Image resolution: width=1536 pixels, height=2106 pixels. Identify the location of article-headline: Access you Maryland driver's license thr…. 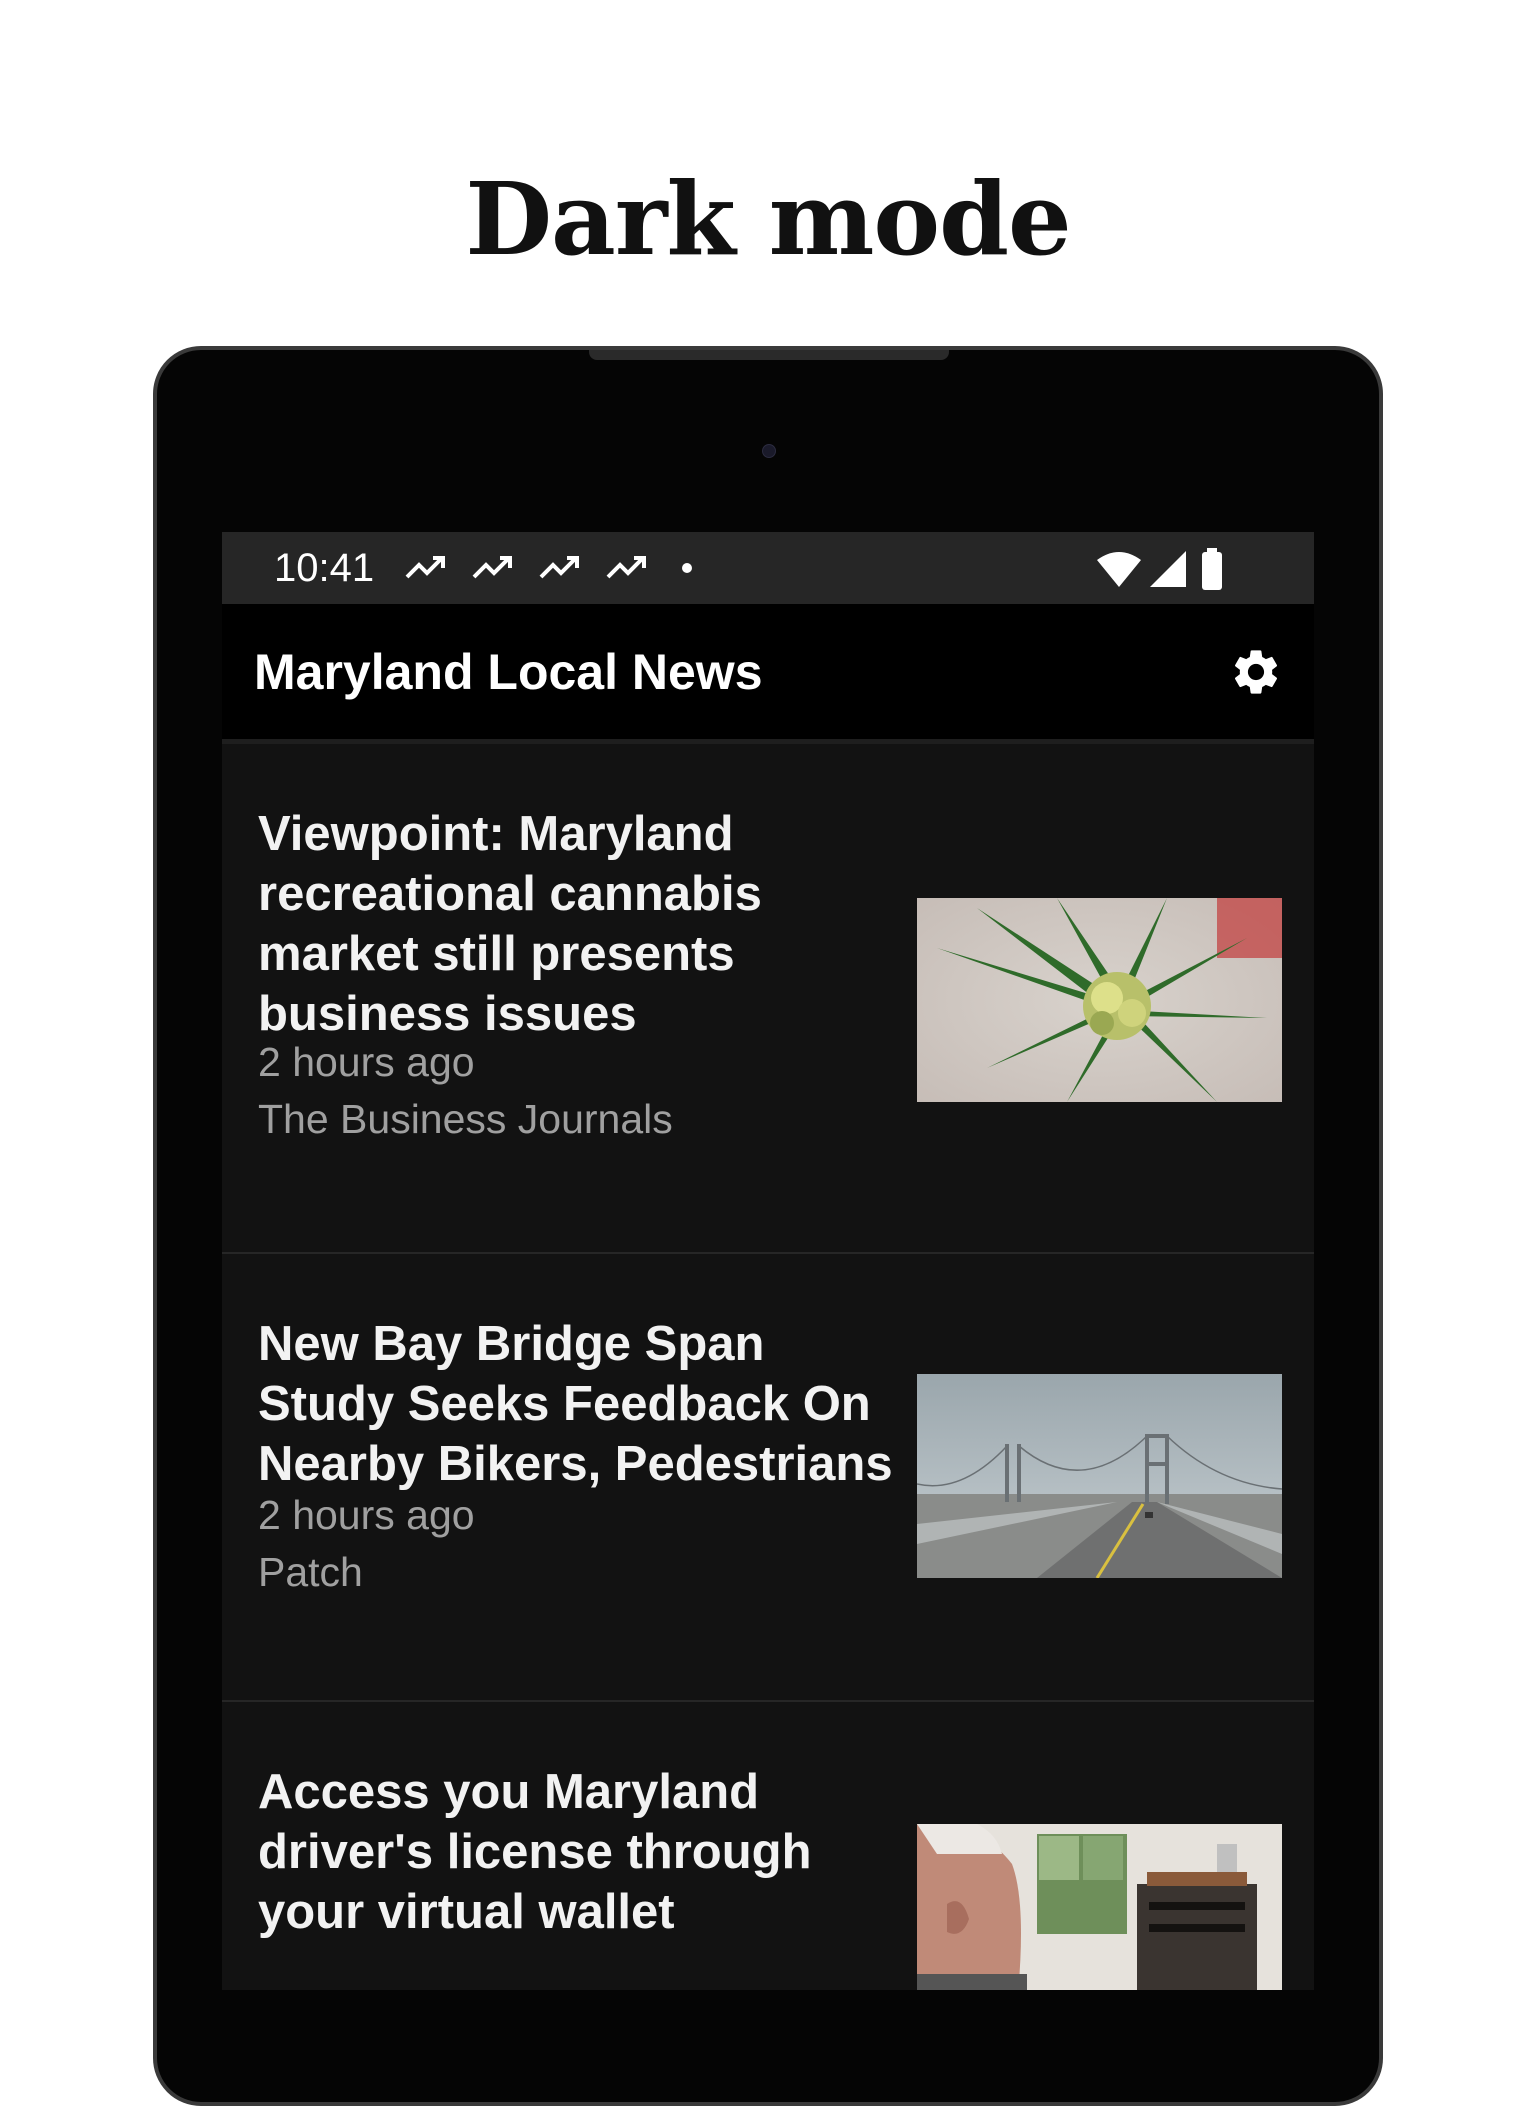
(535, 1852).